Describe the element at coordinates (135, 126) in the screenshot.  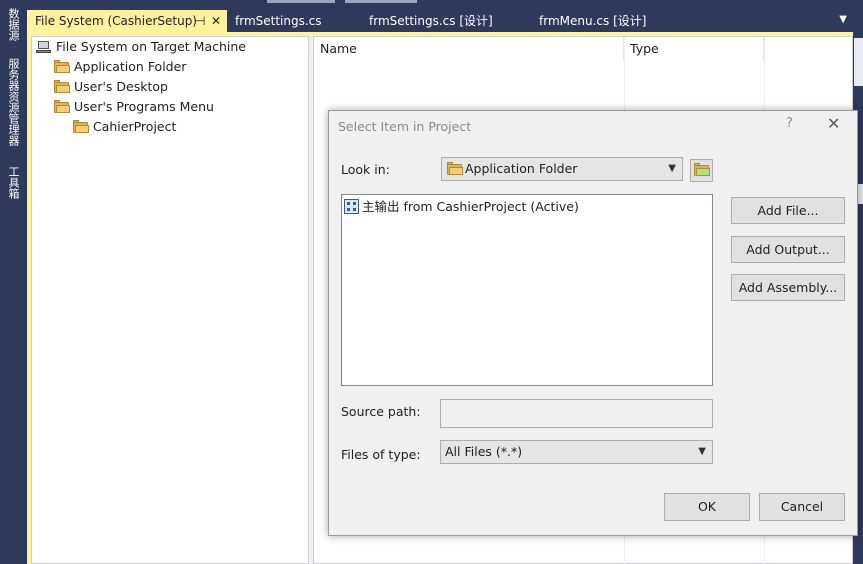
I see `tree-item-label: CahierProject` at that location.